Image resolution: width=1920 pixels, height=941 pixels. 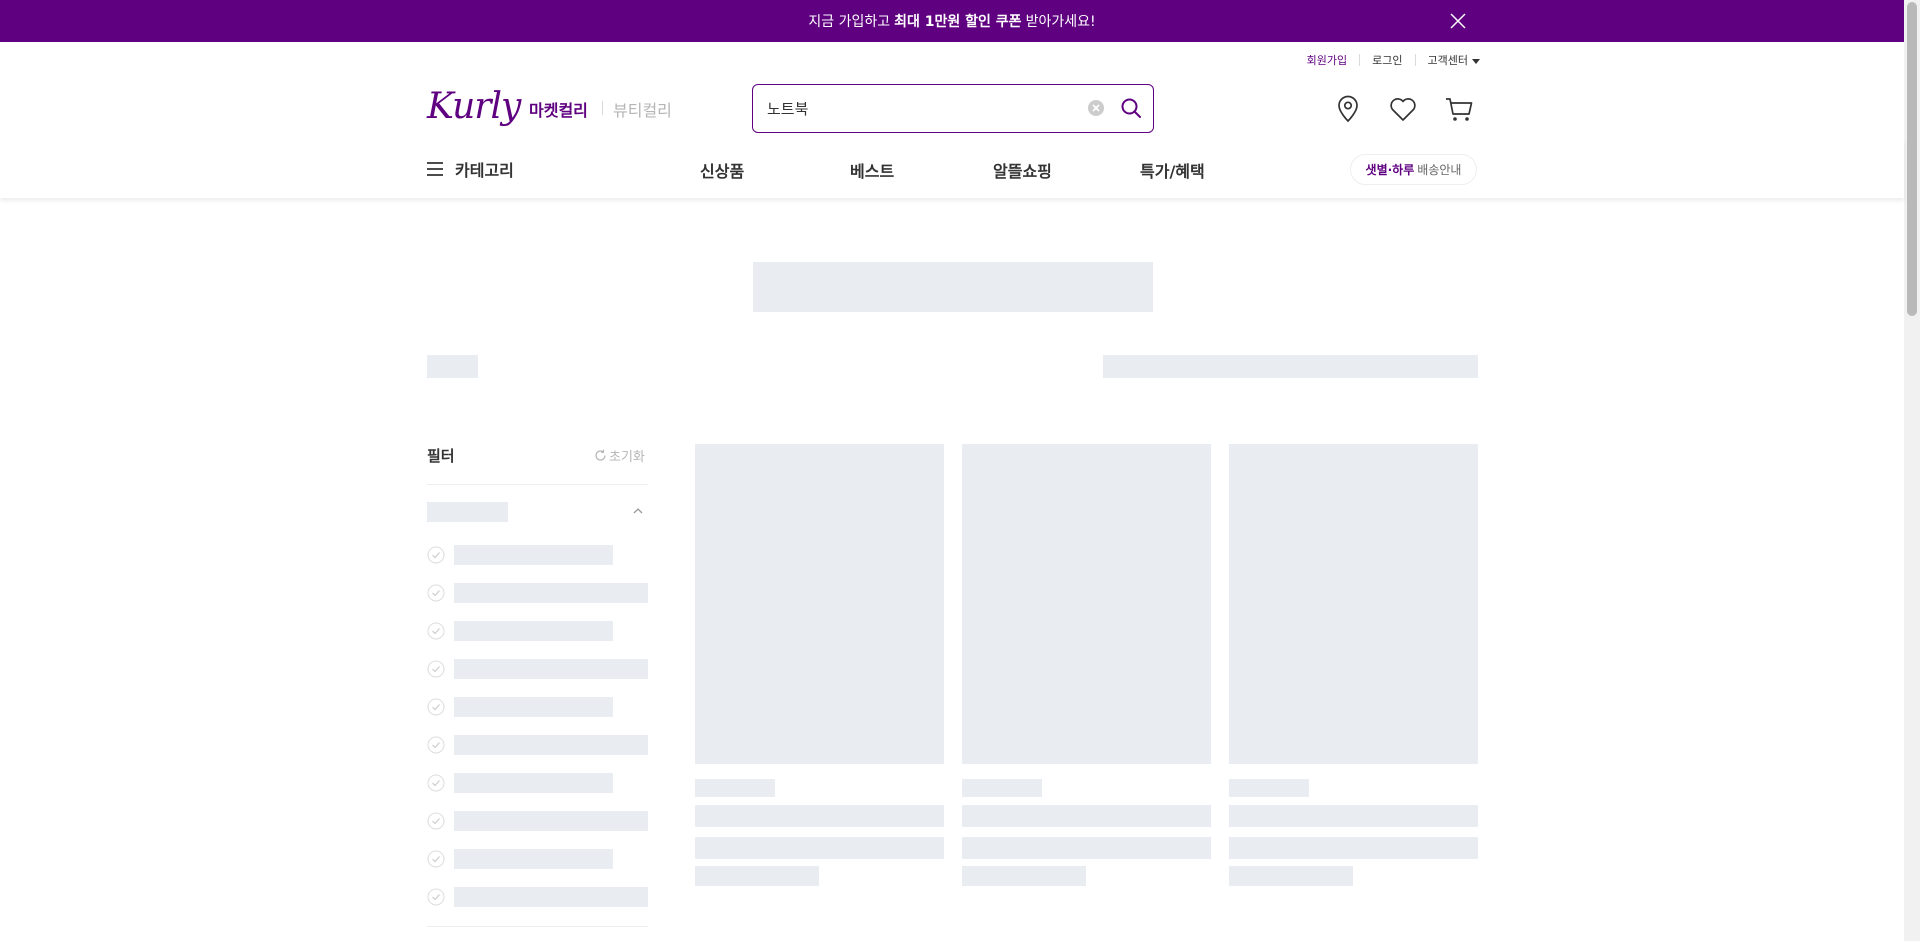 I want to click on nav-new-products: 신상품, so click(x=722, y=170).